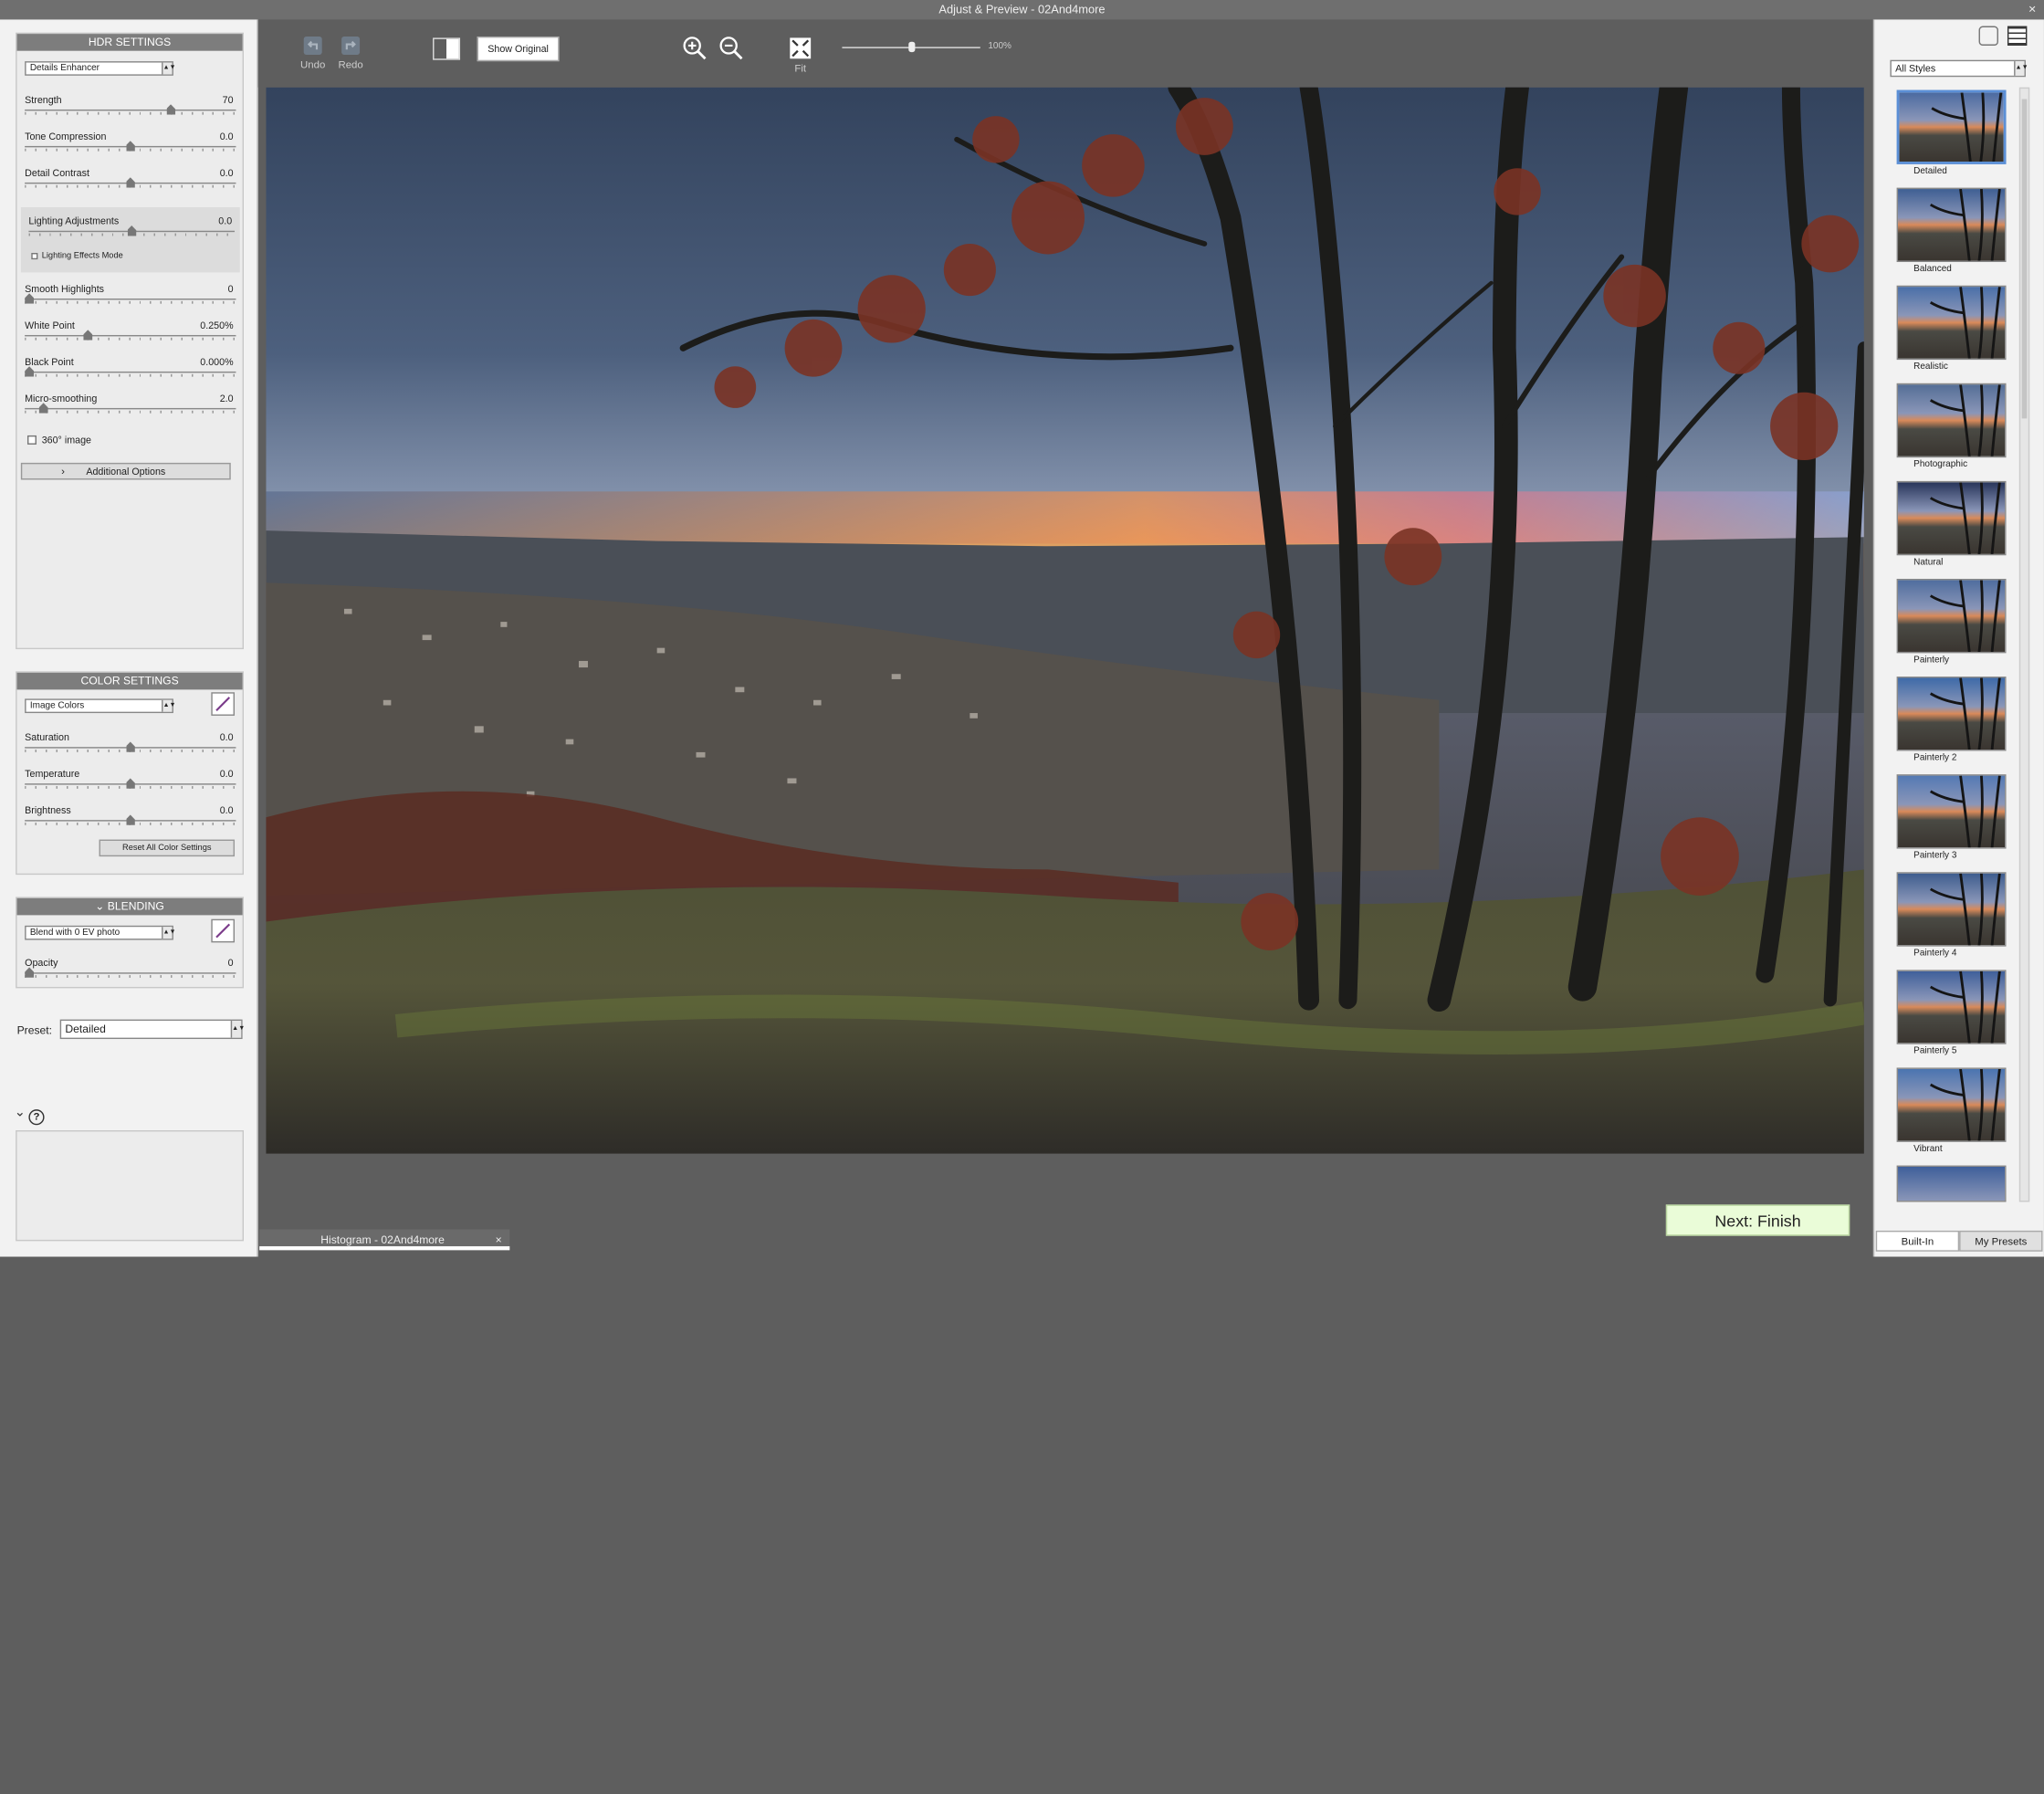  I want to click on style-label: Painterly 3, so click(1935, 856).